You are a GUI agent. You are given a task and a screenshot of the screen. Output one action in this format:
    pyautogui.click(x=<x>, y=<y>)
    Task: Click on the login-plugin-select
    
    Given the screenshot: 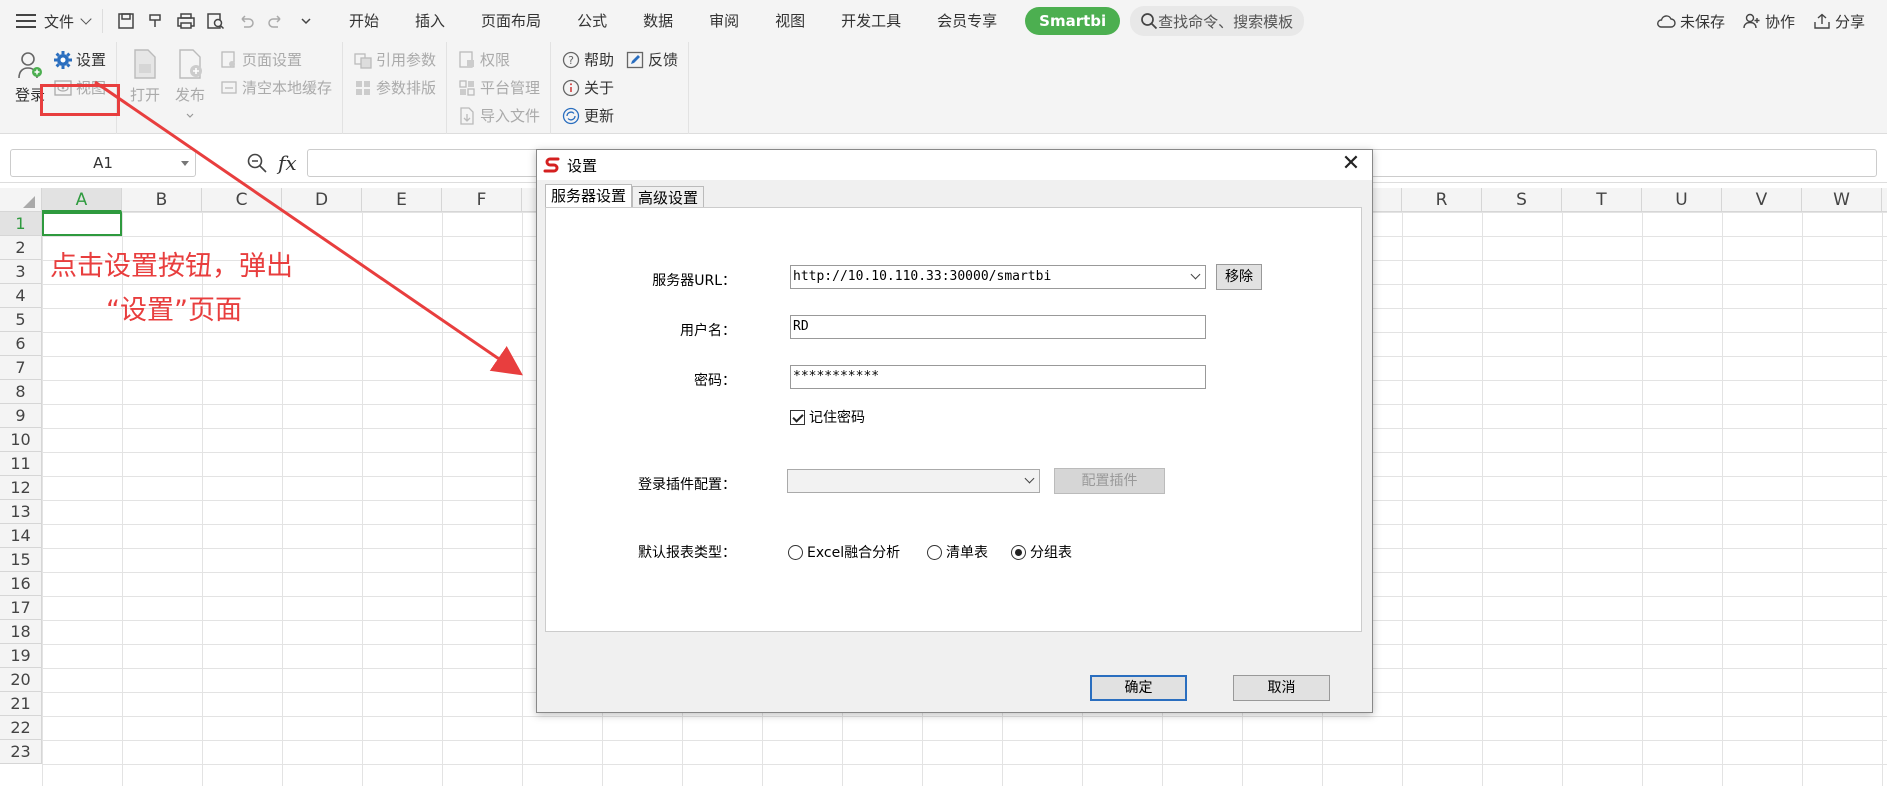 What is the action you would take?
    pyautogui.click(x=913, y=481)
    